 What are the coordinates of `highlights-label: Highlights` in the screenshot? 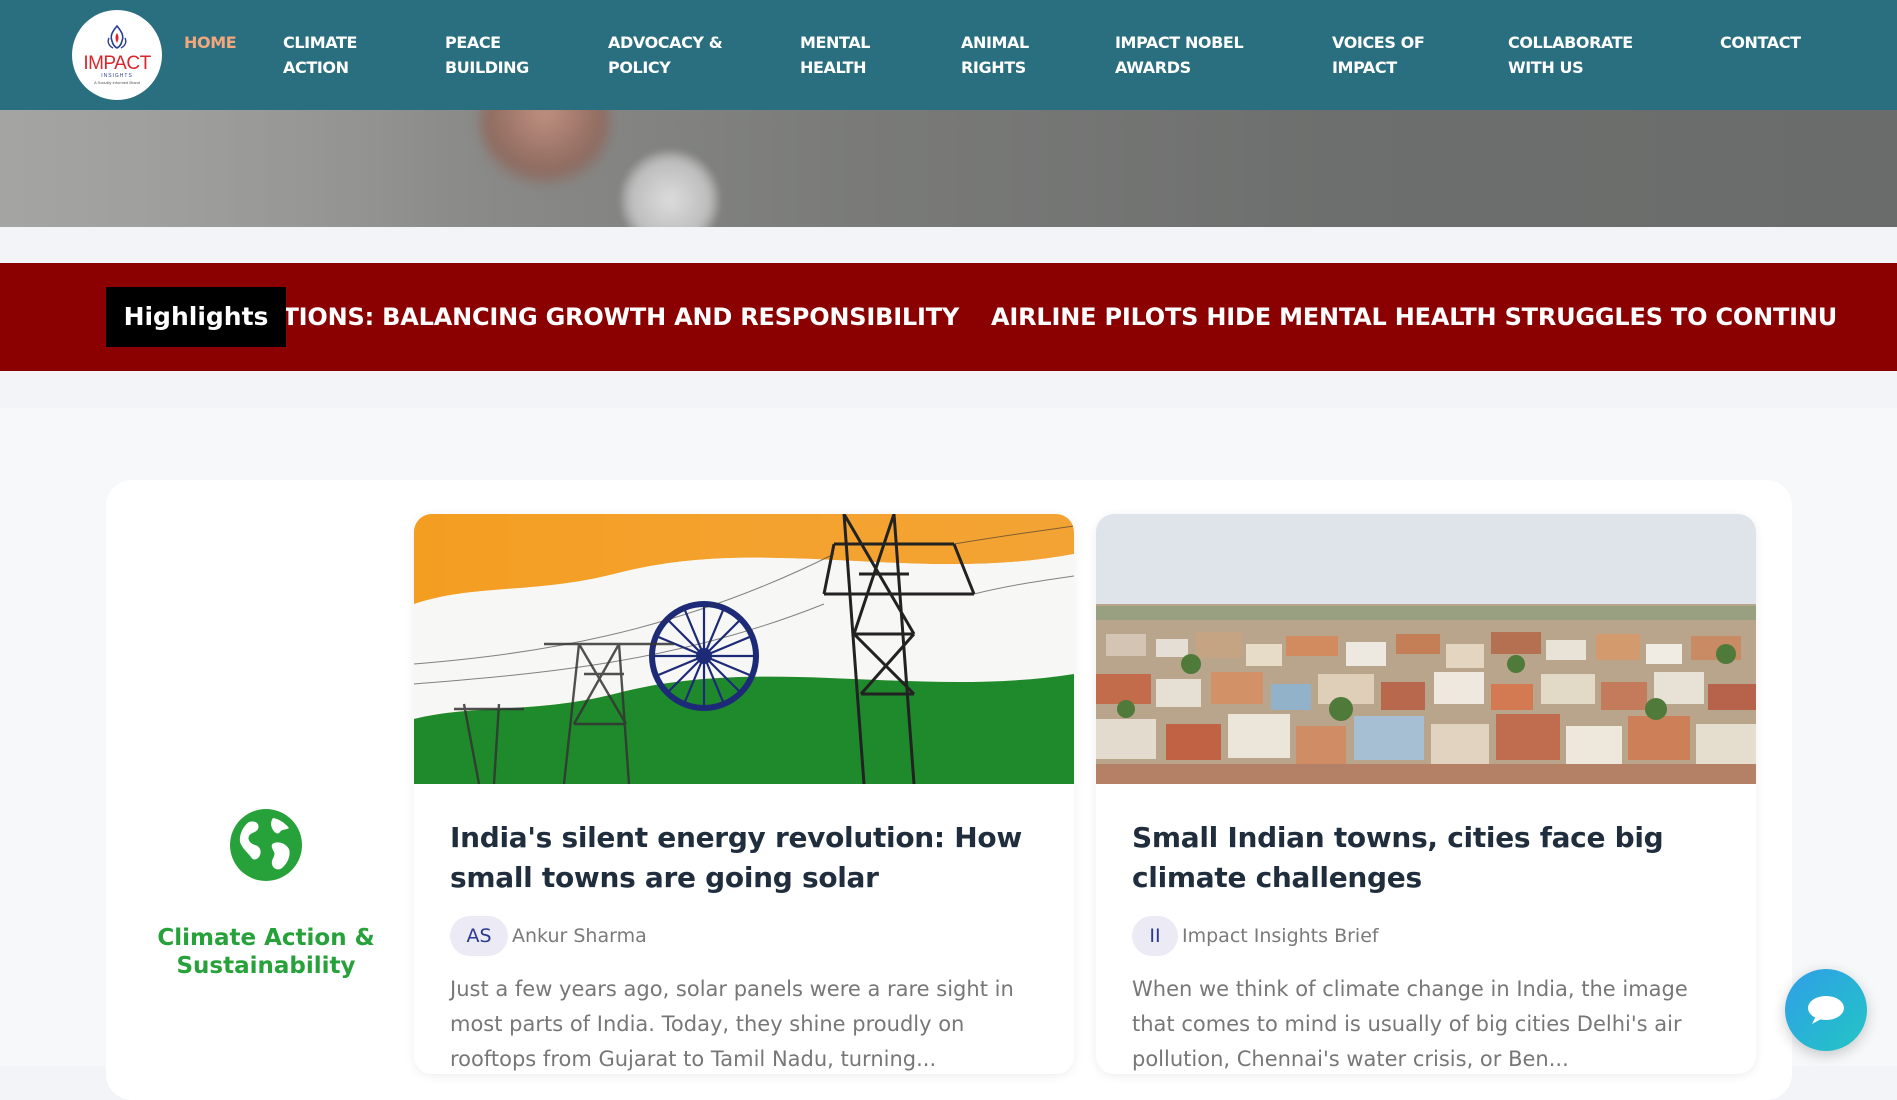 It's located at (196, 317).